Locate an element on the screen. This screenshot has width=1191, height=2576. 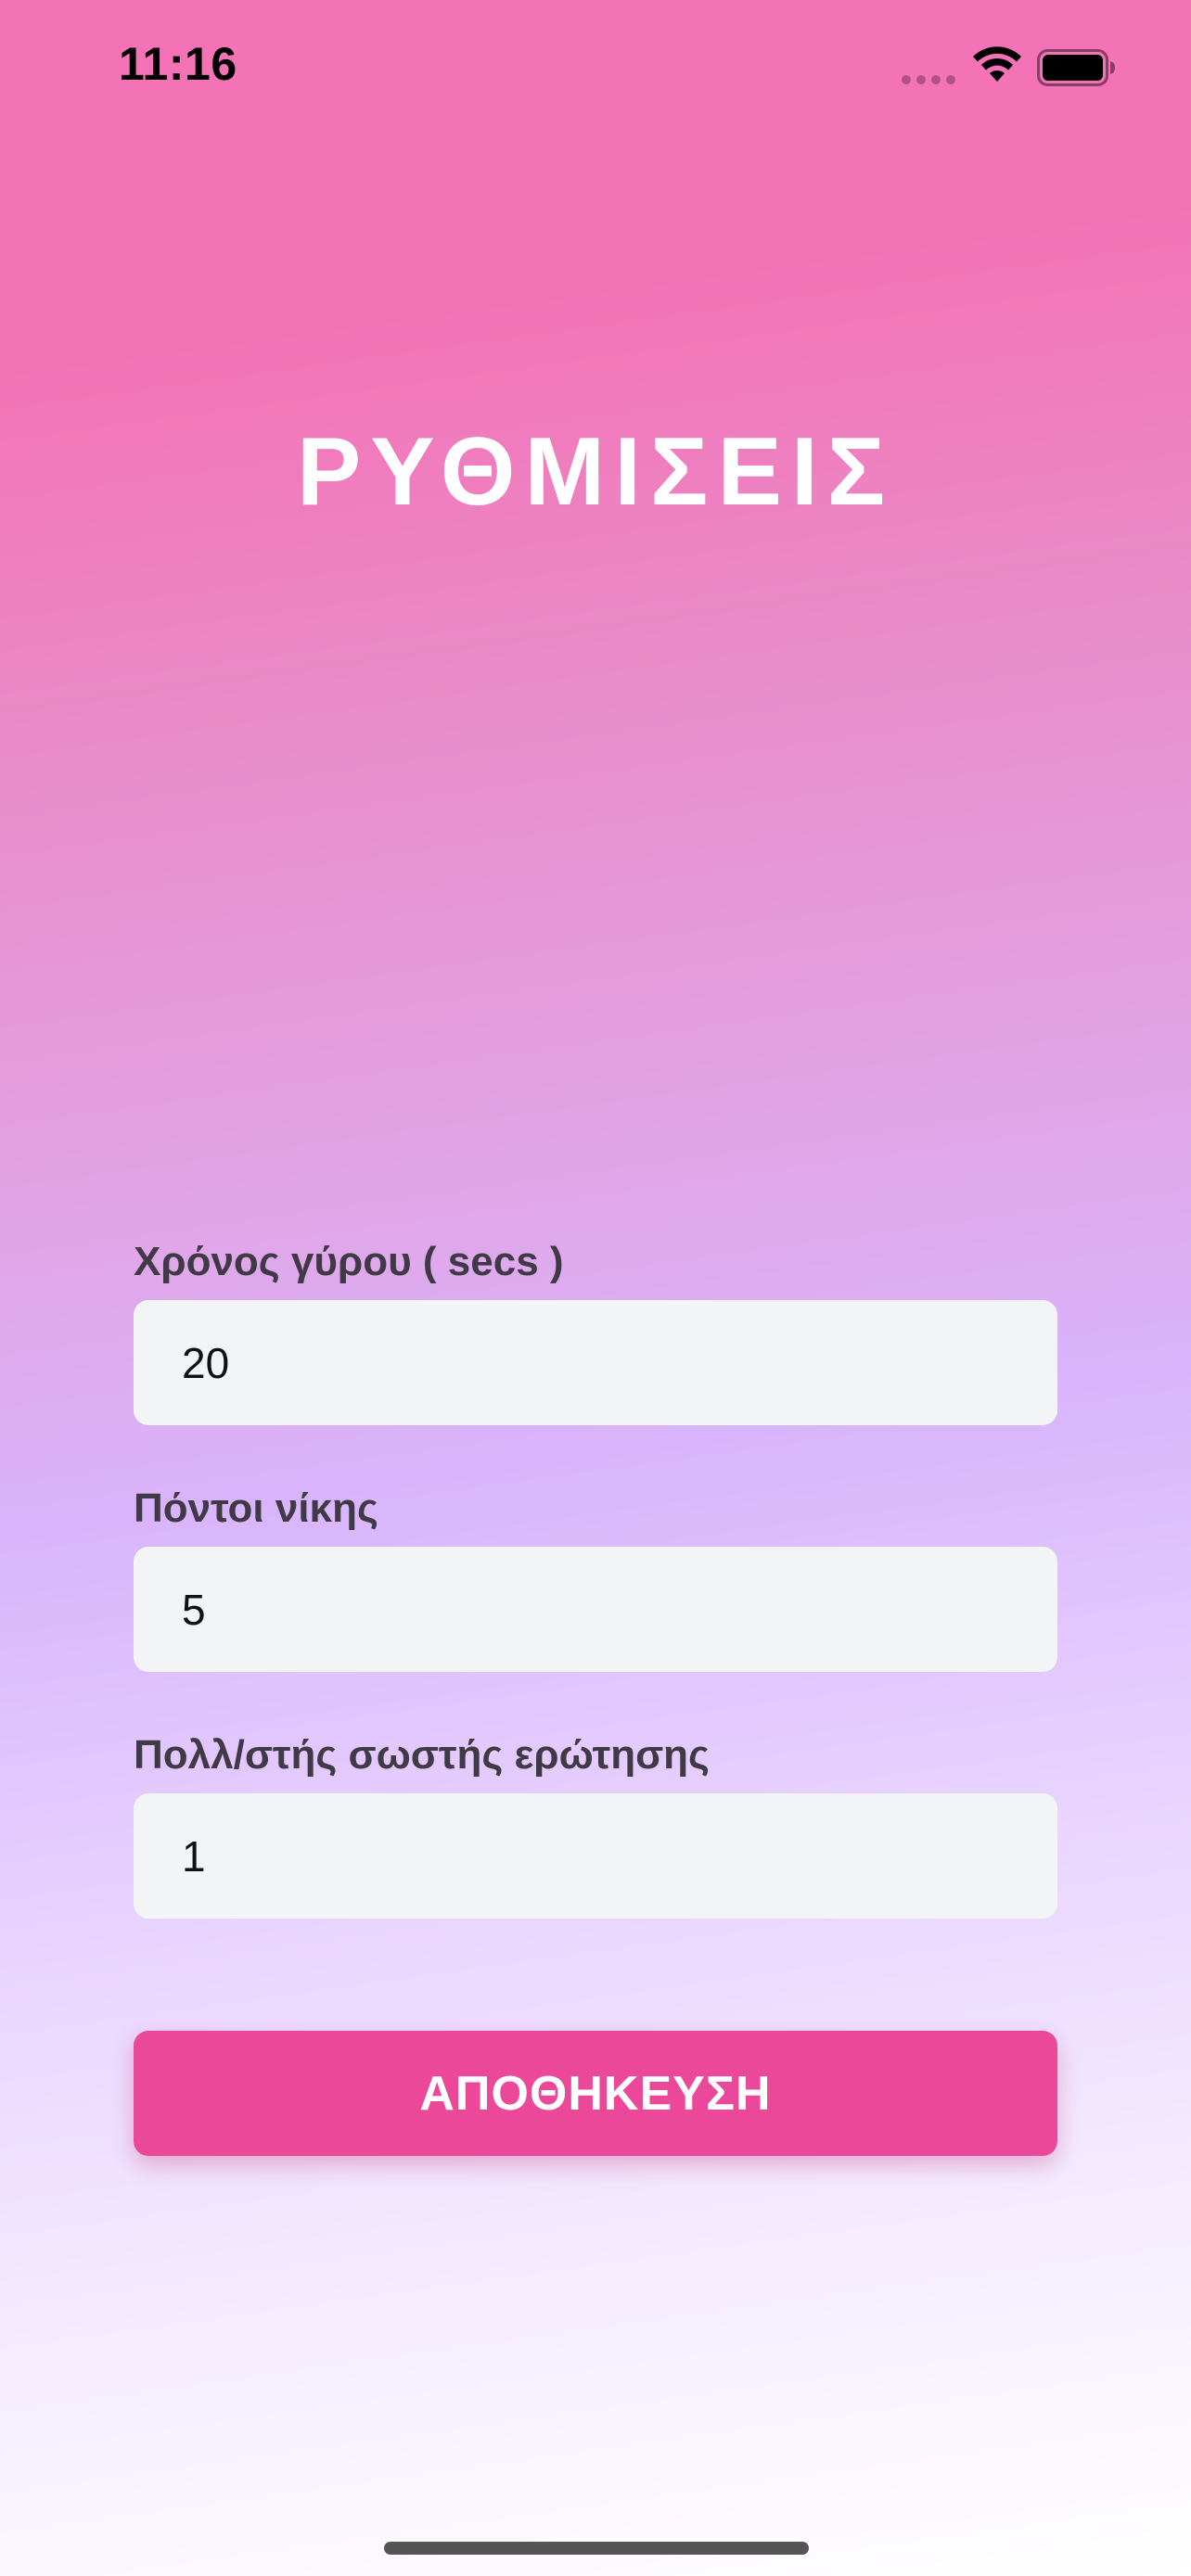
win-points-label: Πόντοι νίκης is located at coordinates (256, 1508).